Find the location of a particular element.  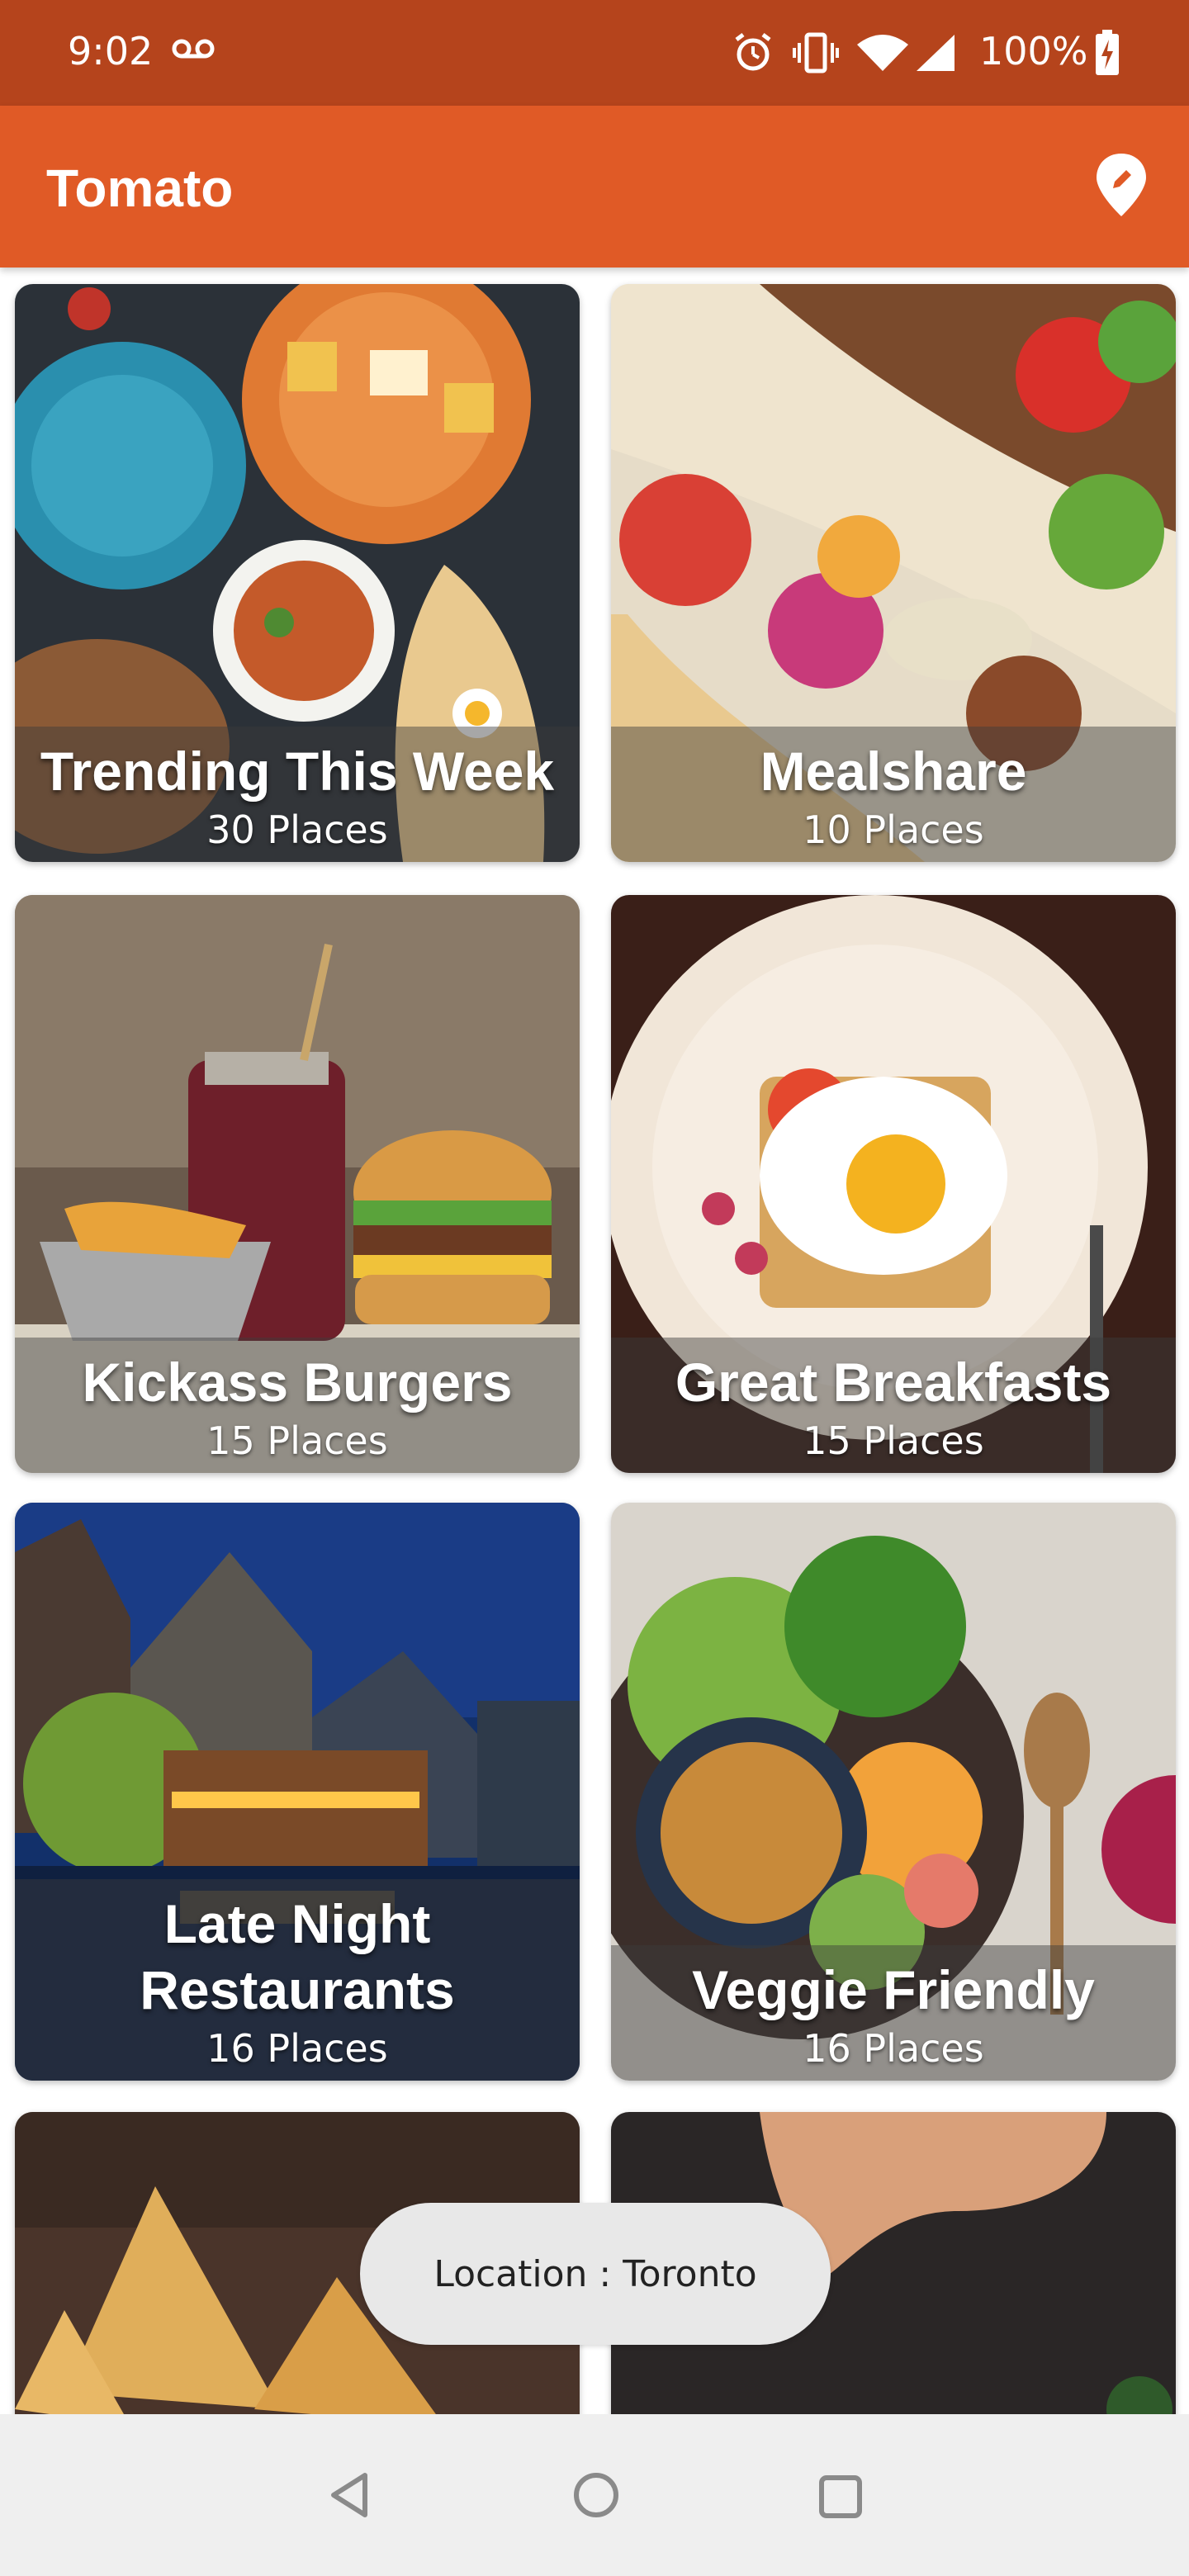

collection-title: Kickass Burgers is located at coordinates (297, 1382).